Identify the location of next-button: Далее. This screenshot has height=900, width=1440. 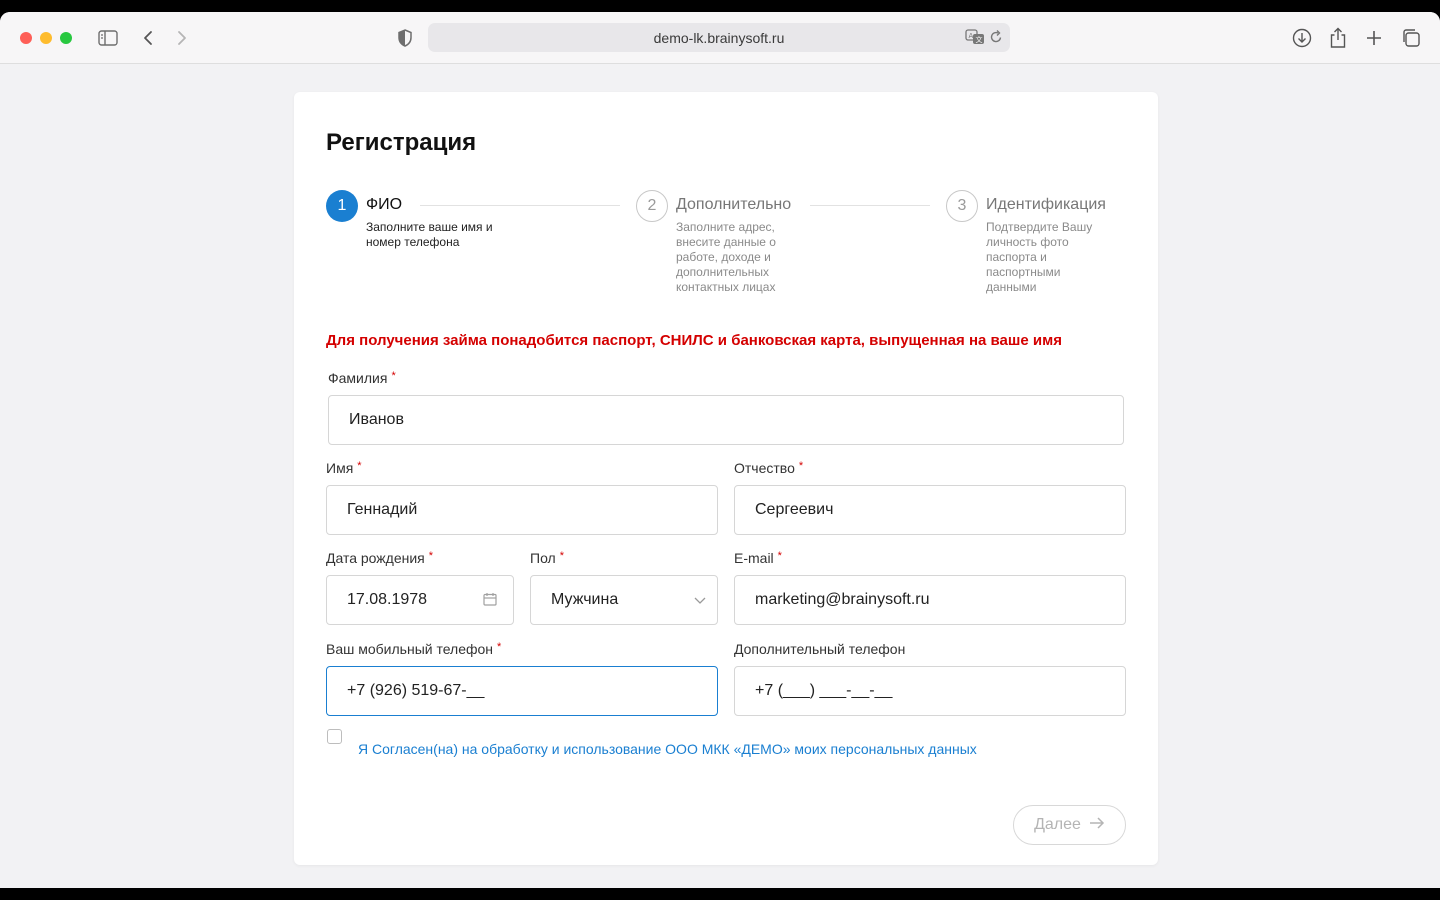
(1069, 825).